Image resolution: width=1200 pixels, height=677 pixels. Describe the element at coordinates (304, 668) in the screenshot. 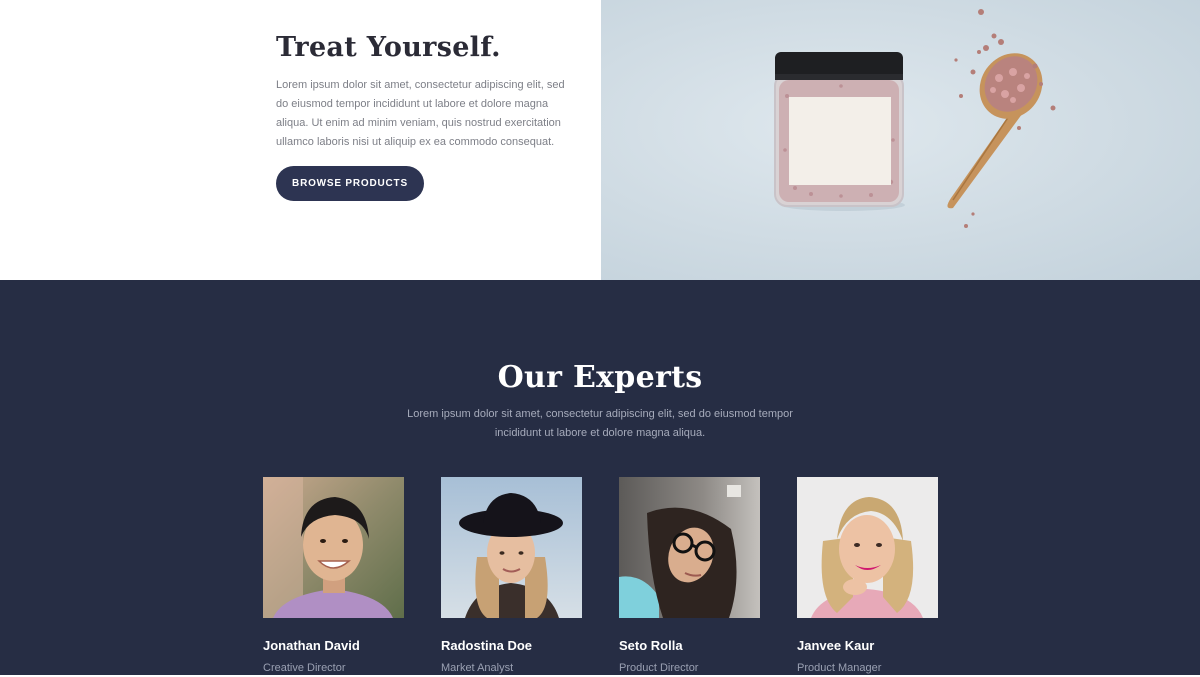

I see `expert-role: Creative Director` at that location.